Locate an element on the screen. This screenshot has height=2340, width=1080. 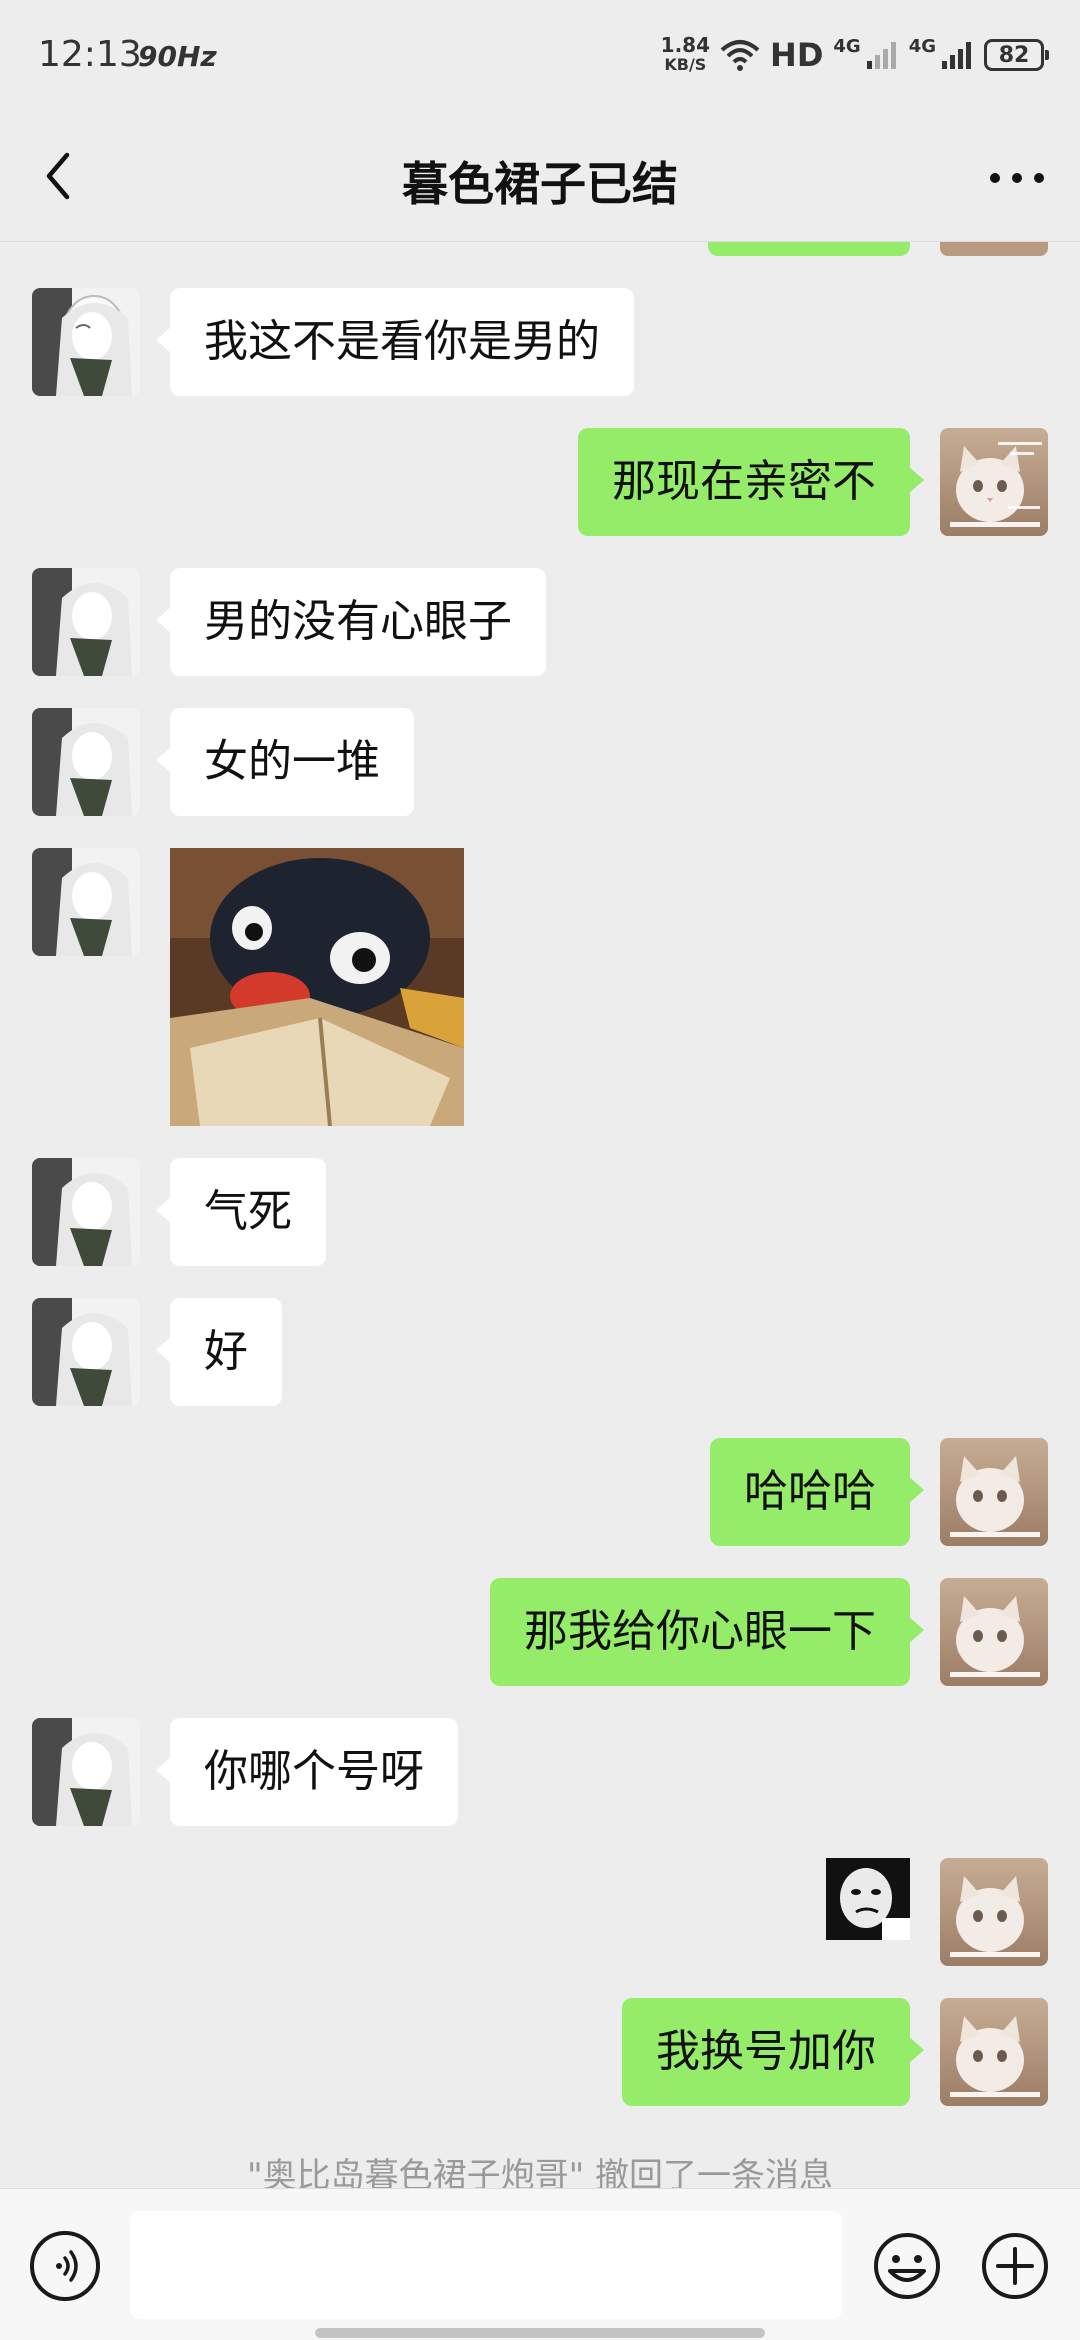
battery-level: 82 is located at coordinates (1014, 55).